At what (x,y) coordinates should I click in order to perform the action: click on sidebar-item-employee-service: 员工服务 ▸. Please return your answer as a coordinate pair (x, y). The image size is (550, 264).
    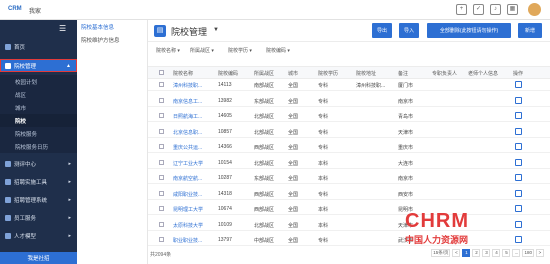
    Looking at the image, I should click on (38, 217).